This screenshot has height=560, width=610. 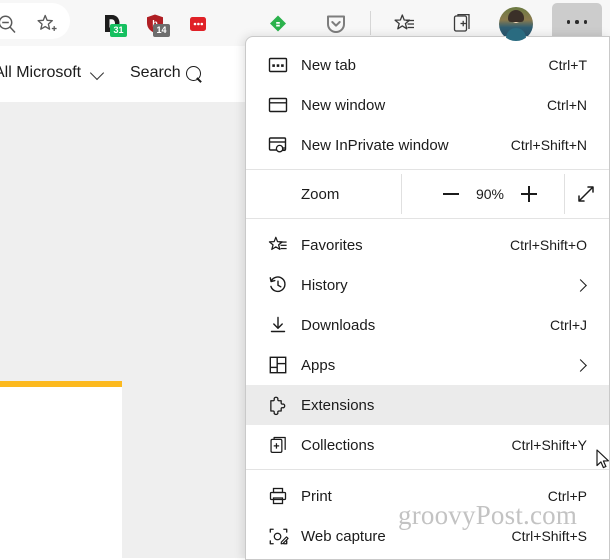 I want to click on downloads-icon, so click(x=278, y=325).